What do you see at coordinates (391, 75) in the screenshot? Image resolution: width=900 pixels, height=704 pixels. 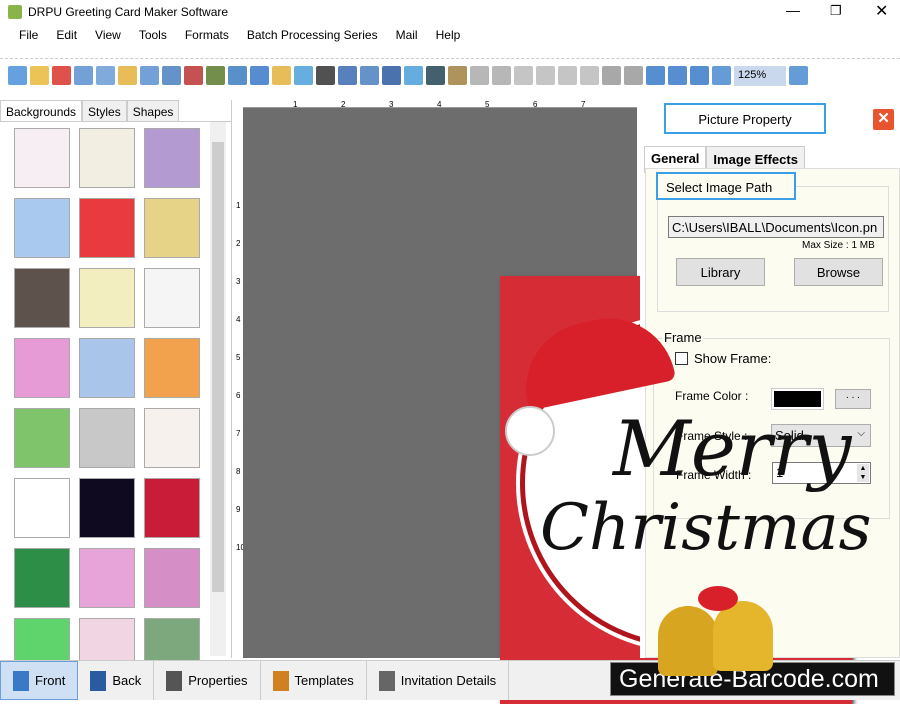 I see `signature-icon` at bounding box center [391, 75].